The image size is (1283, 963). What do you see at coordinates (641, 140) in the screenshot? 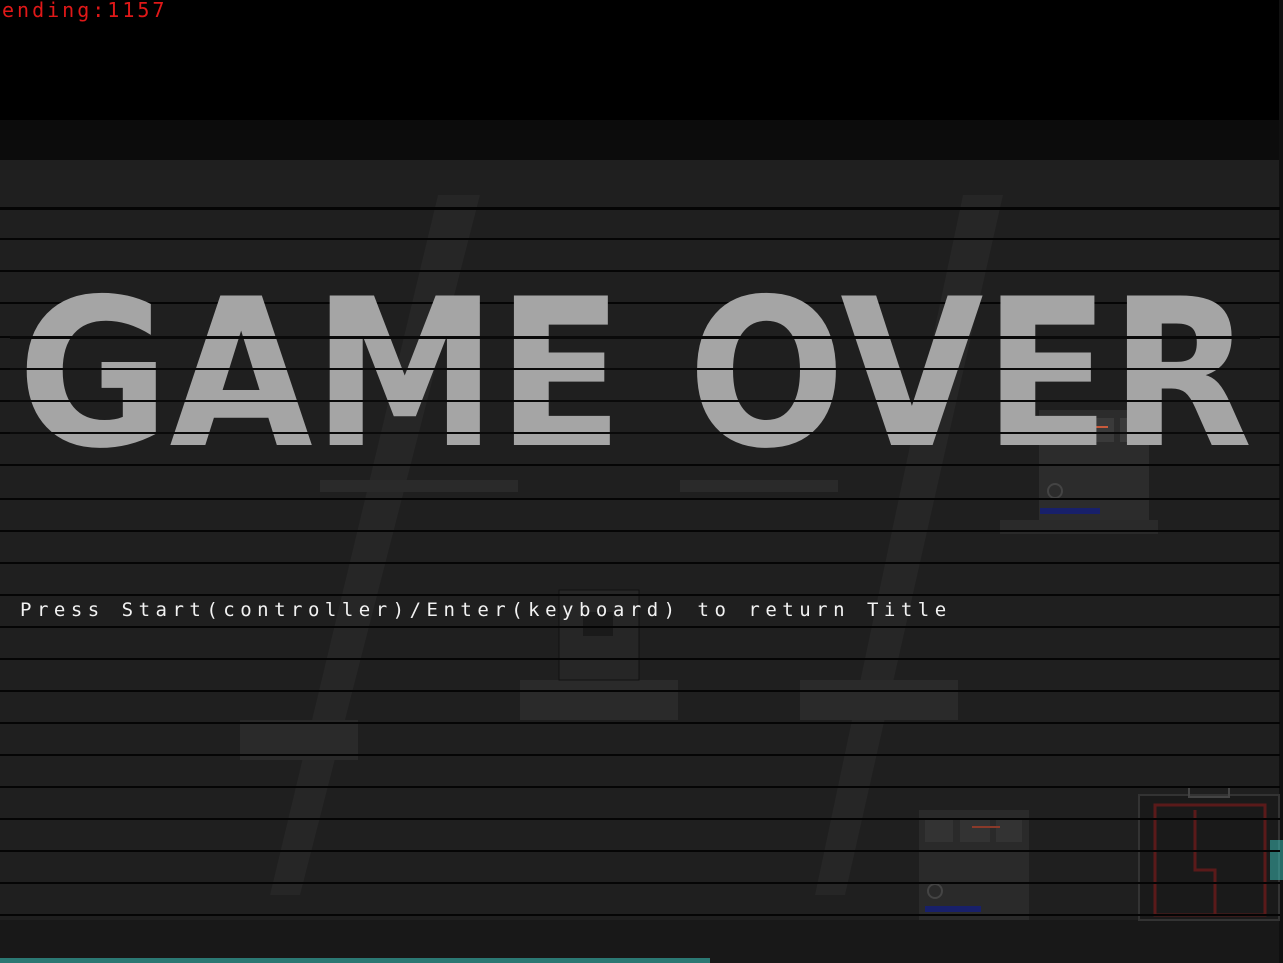
I see `upper-shadow-band` at bounding box center [641, 140].